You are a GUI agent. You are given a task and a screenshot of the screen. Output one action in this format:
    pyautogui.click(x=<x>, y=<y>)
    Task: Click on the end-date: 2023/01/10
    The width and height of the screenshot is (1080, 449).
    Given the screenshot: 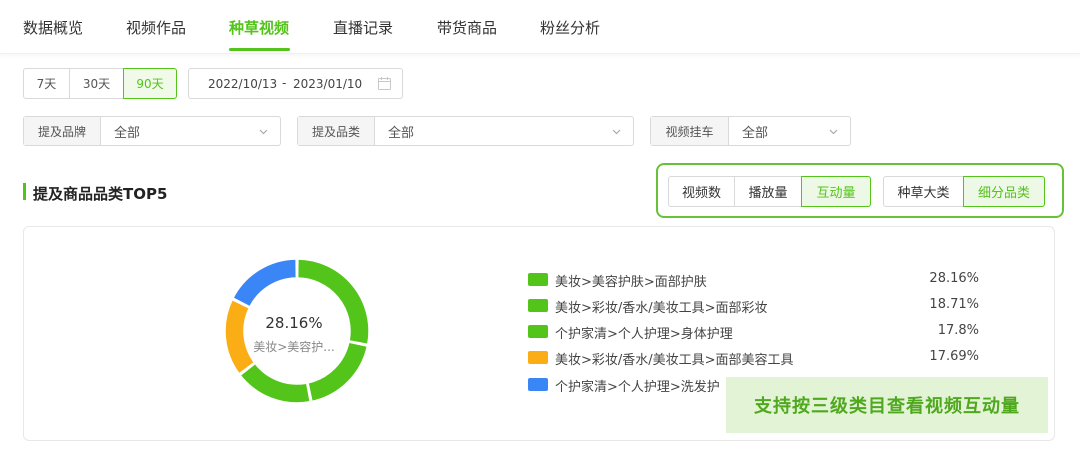 What is the action you would take?
    pyautogui.click(x=328, y=84)
    